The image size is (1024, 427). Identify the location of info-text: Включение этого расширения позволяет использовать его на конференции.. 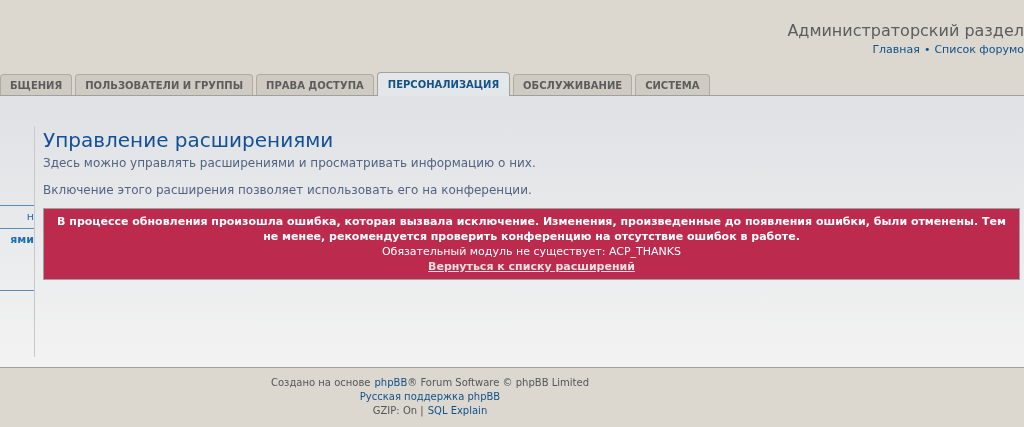
(288, 190).